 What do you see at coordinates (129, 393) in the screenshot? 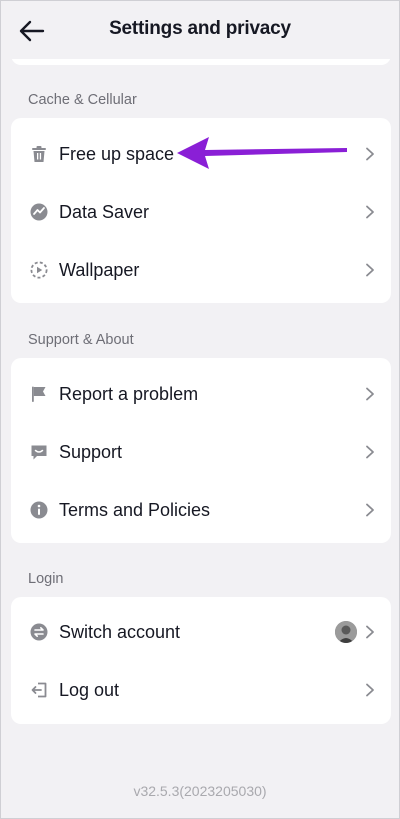
I see `settings-item-label: Report a problem` at bounding box center [129, 393].